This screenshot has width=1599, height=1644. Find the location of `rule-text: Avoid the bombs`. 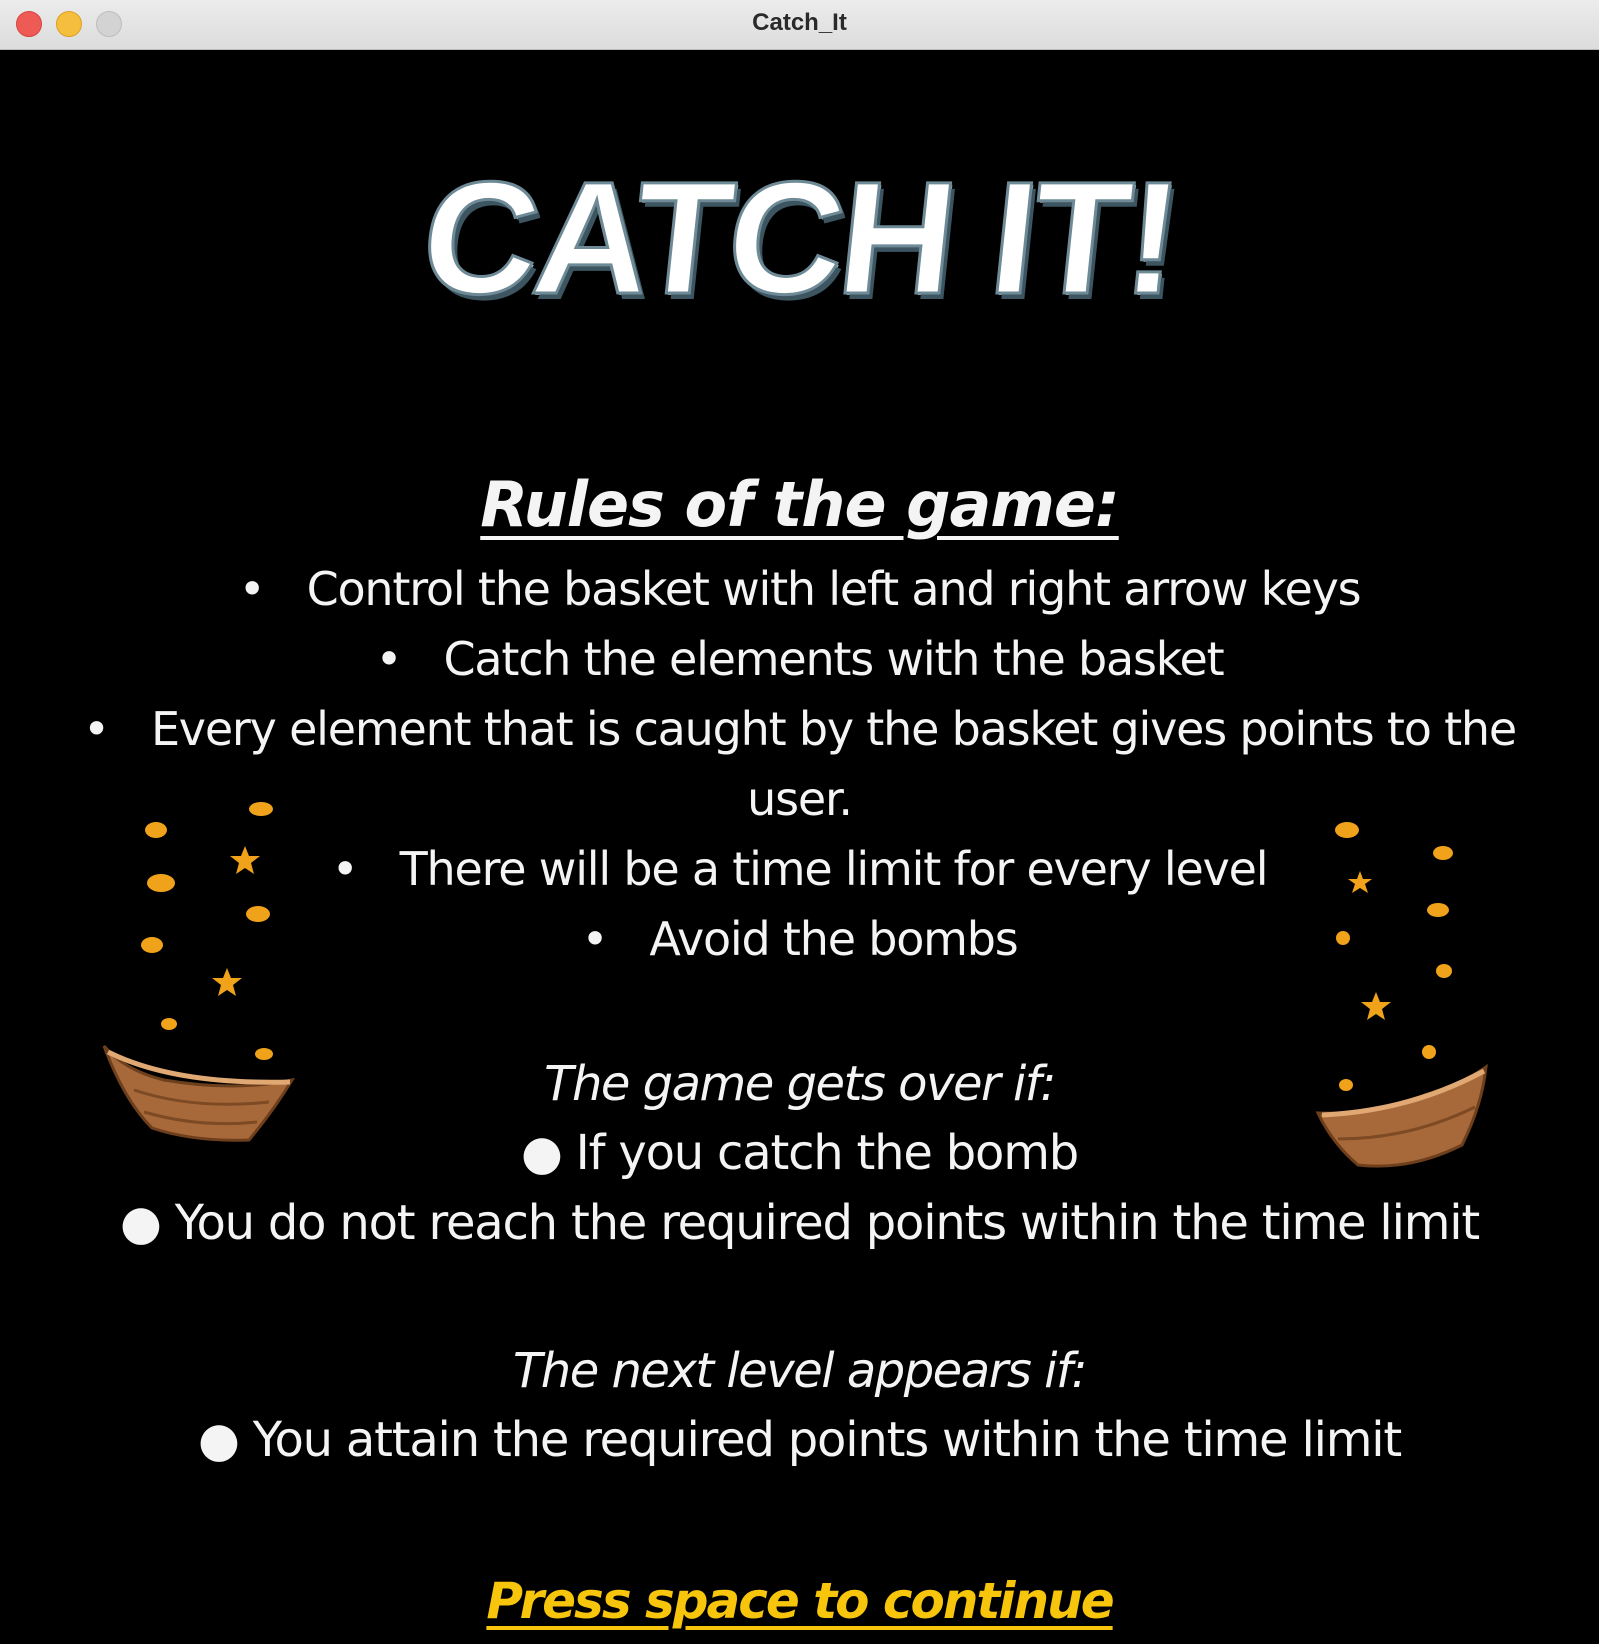

rule-text: Avoid the bombs is located at coordinates (833, 939).